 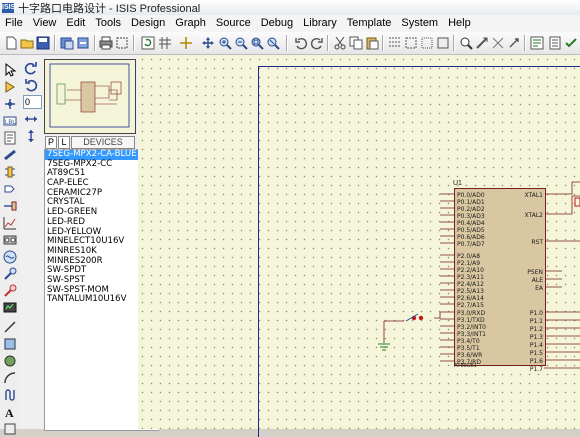 I want to click on print-icon, so click(x=106, y=43).